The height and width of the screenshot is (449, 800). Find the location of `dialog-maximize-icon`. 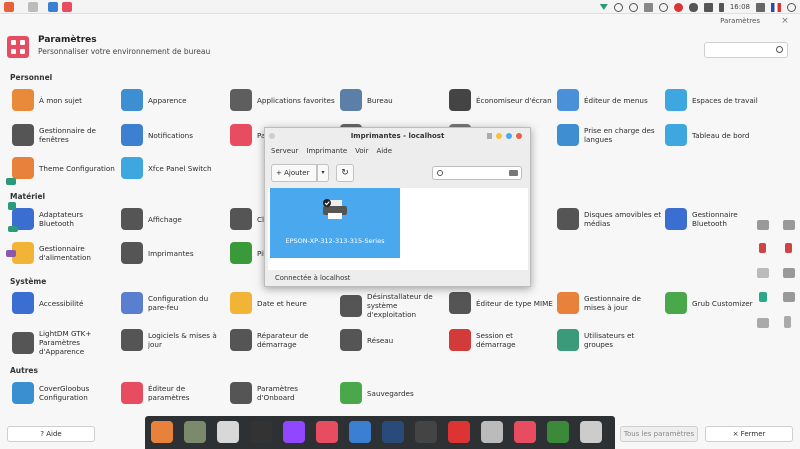

dialog-maximize-icon is located at coordinates (509, 136).